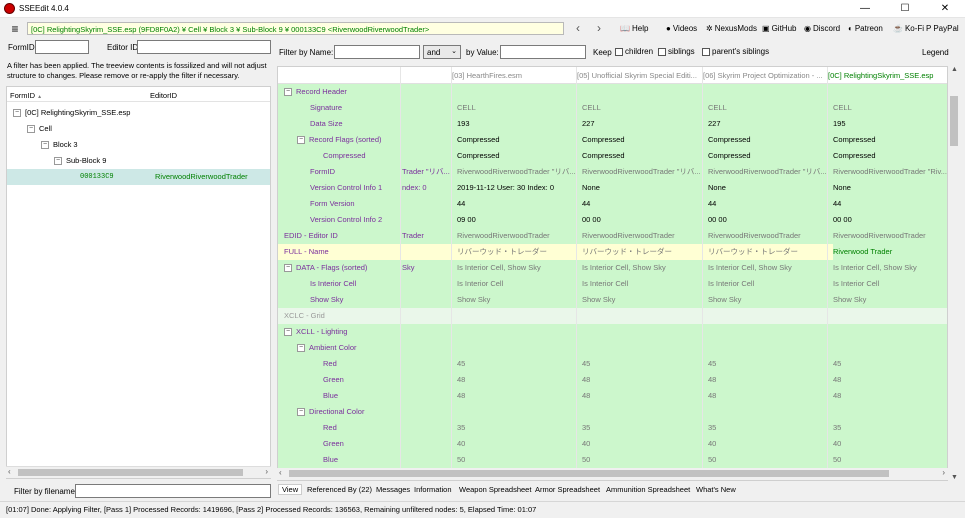  What do you see at coordinates (634, 28) in the screenshot?
I see `link-help: 📖 Help` at bounding box center [634, 28].